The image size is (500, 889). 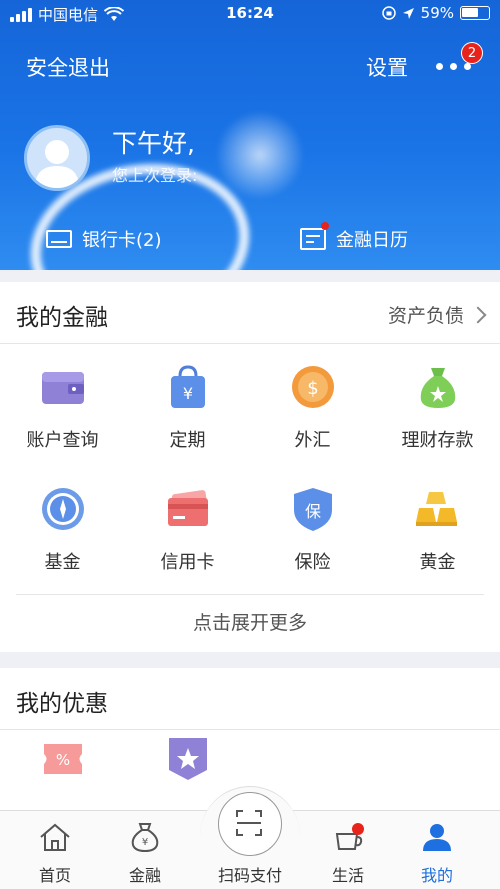 I want to click on battery-percent: 59%, so click(x=437, y=13).